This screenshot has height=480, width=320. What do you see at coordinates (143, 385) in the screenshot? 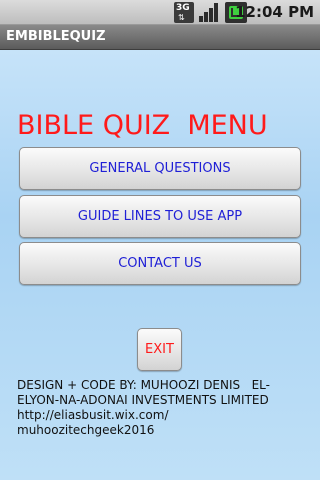
I see `credits-line-1: DESIGN + CODE BY: MUHOOZI DENIS EL-` at bounding box center [143, 385].